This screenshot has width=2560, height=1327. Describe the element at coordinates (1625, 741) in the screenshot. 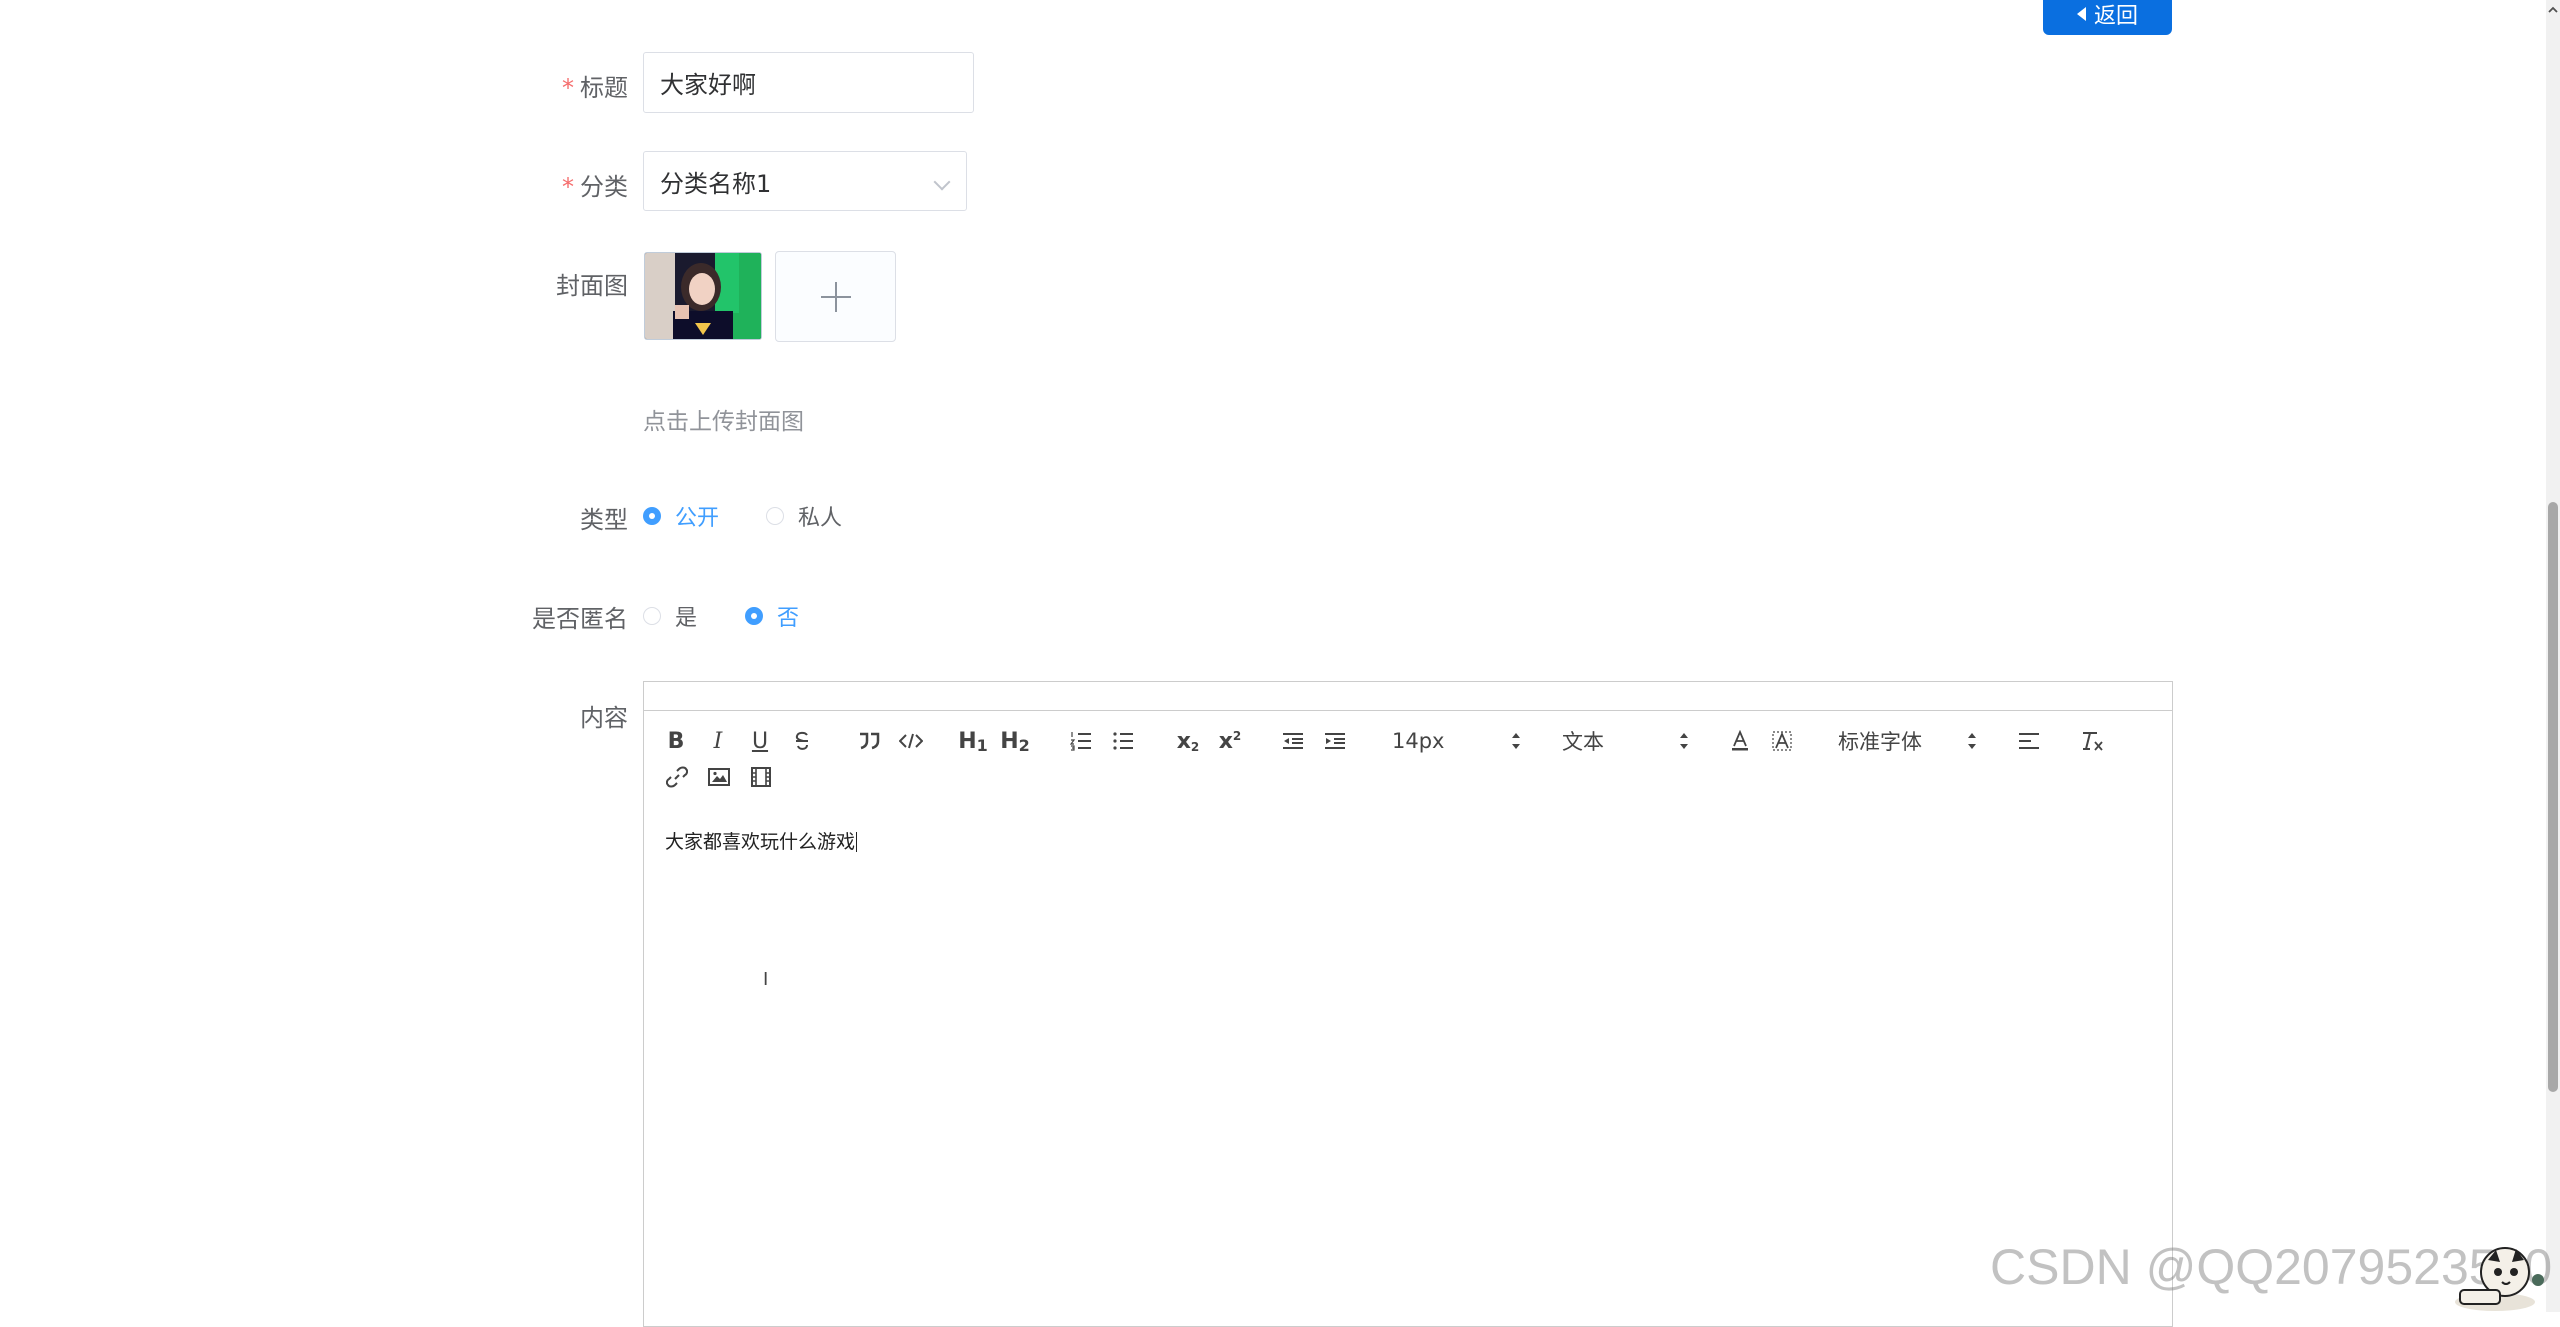

I see `header-picker: 文本` at that location.